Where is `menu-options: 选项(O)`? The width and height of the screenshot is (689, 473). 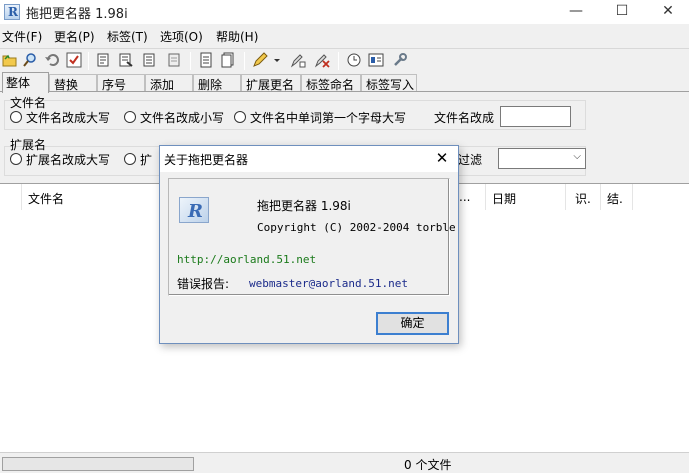
menu-options: 选项(O) is located at coordinates (181, 36).